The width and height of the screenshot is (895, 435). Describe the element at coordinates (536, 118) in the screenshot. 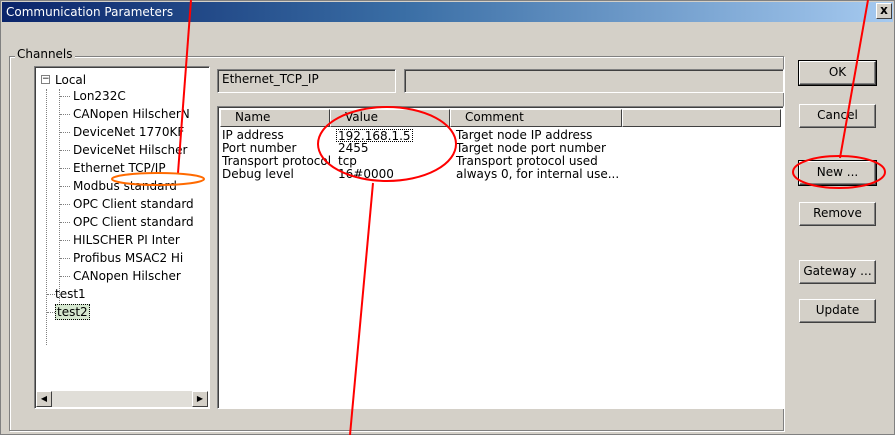

I see `column-header-comment: Comment` at that location.